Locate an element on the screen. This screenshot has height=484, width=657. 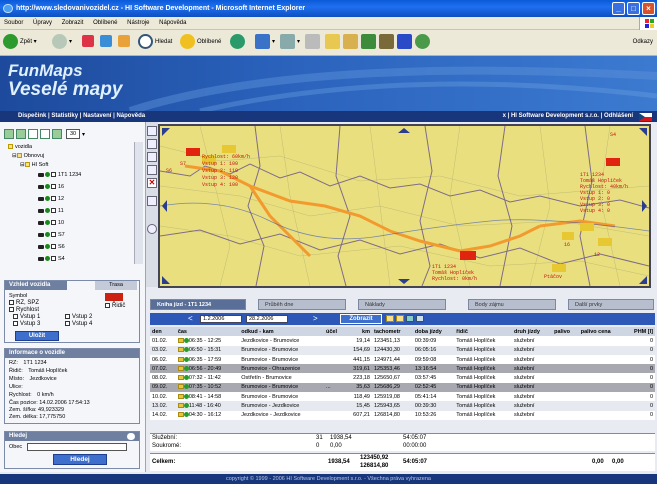
tab-dalsi-prvky: Další prvky is located at coordinates (611, 304).